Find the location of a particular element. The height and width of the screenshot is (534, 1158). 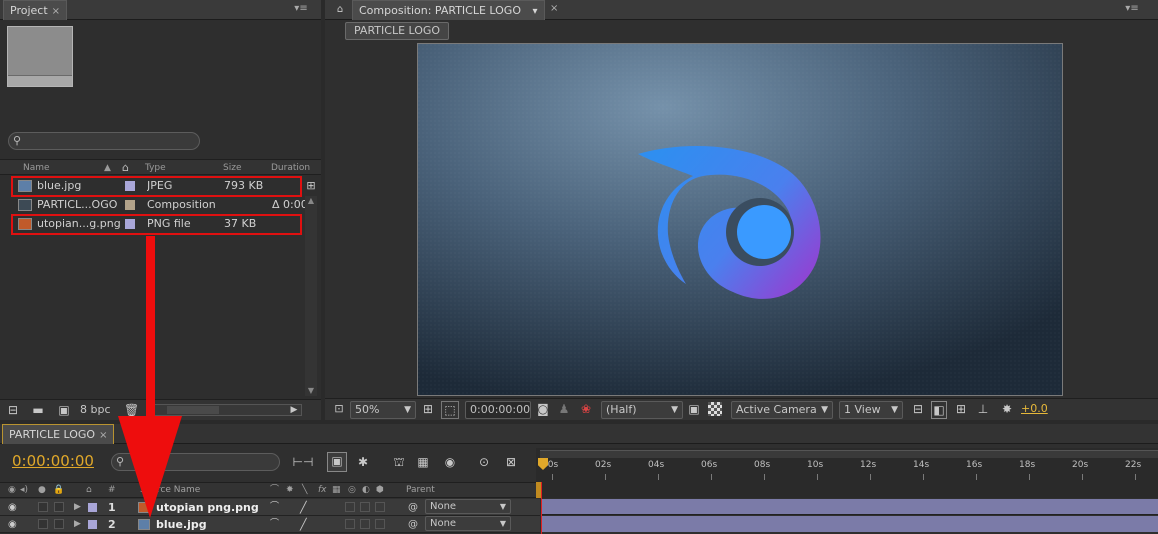

timeline-toggle-icon: ⊞ is located at coordinates (961, 409).